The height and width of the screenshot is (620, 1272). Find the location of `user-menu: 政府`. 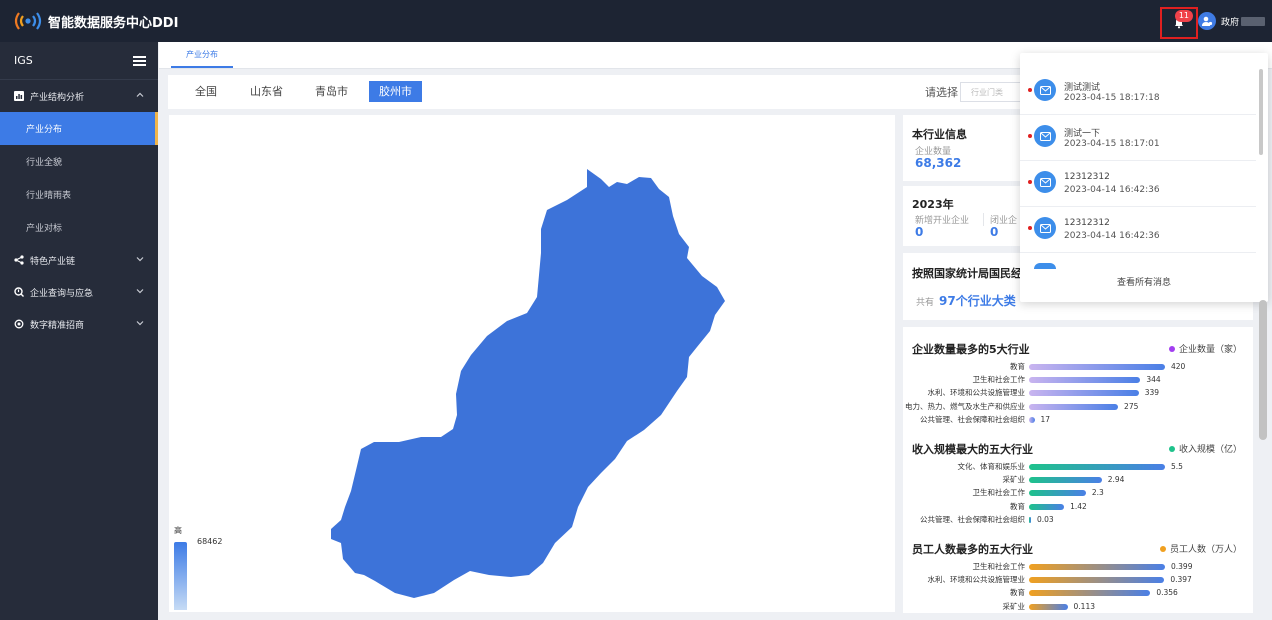

user-menu: 政府 is located at coordinates (1232, 21).